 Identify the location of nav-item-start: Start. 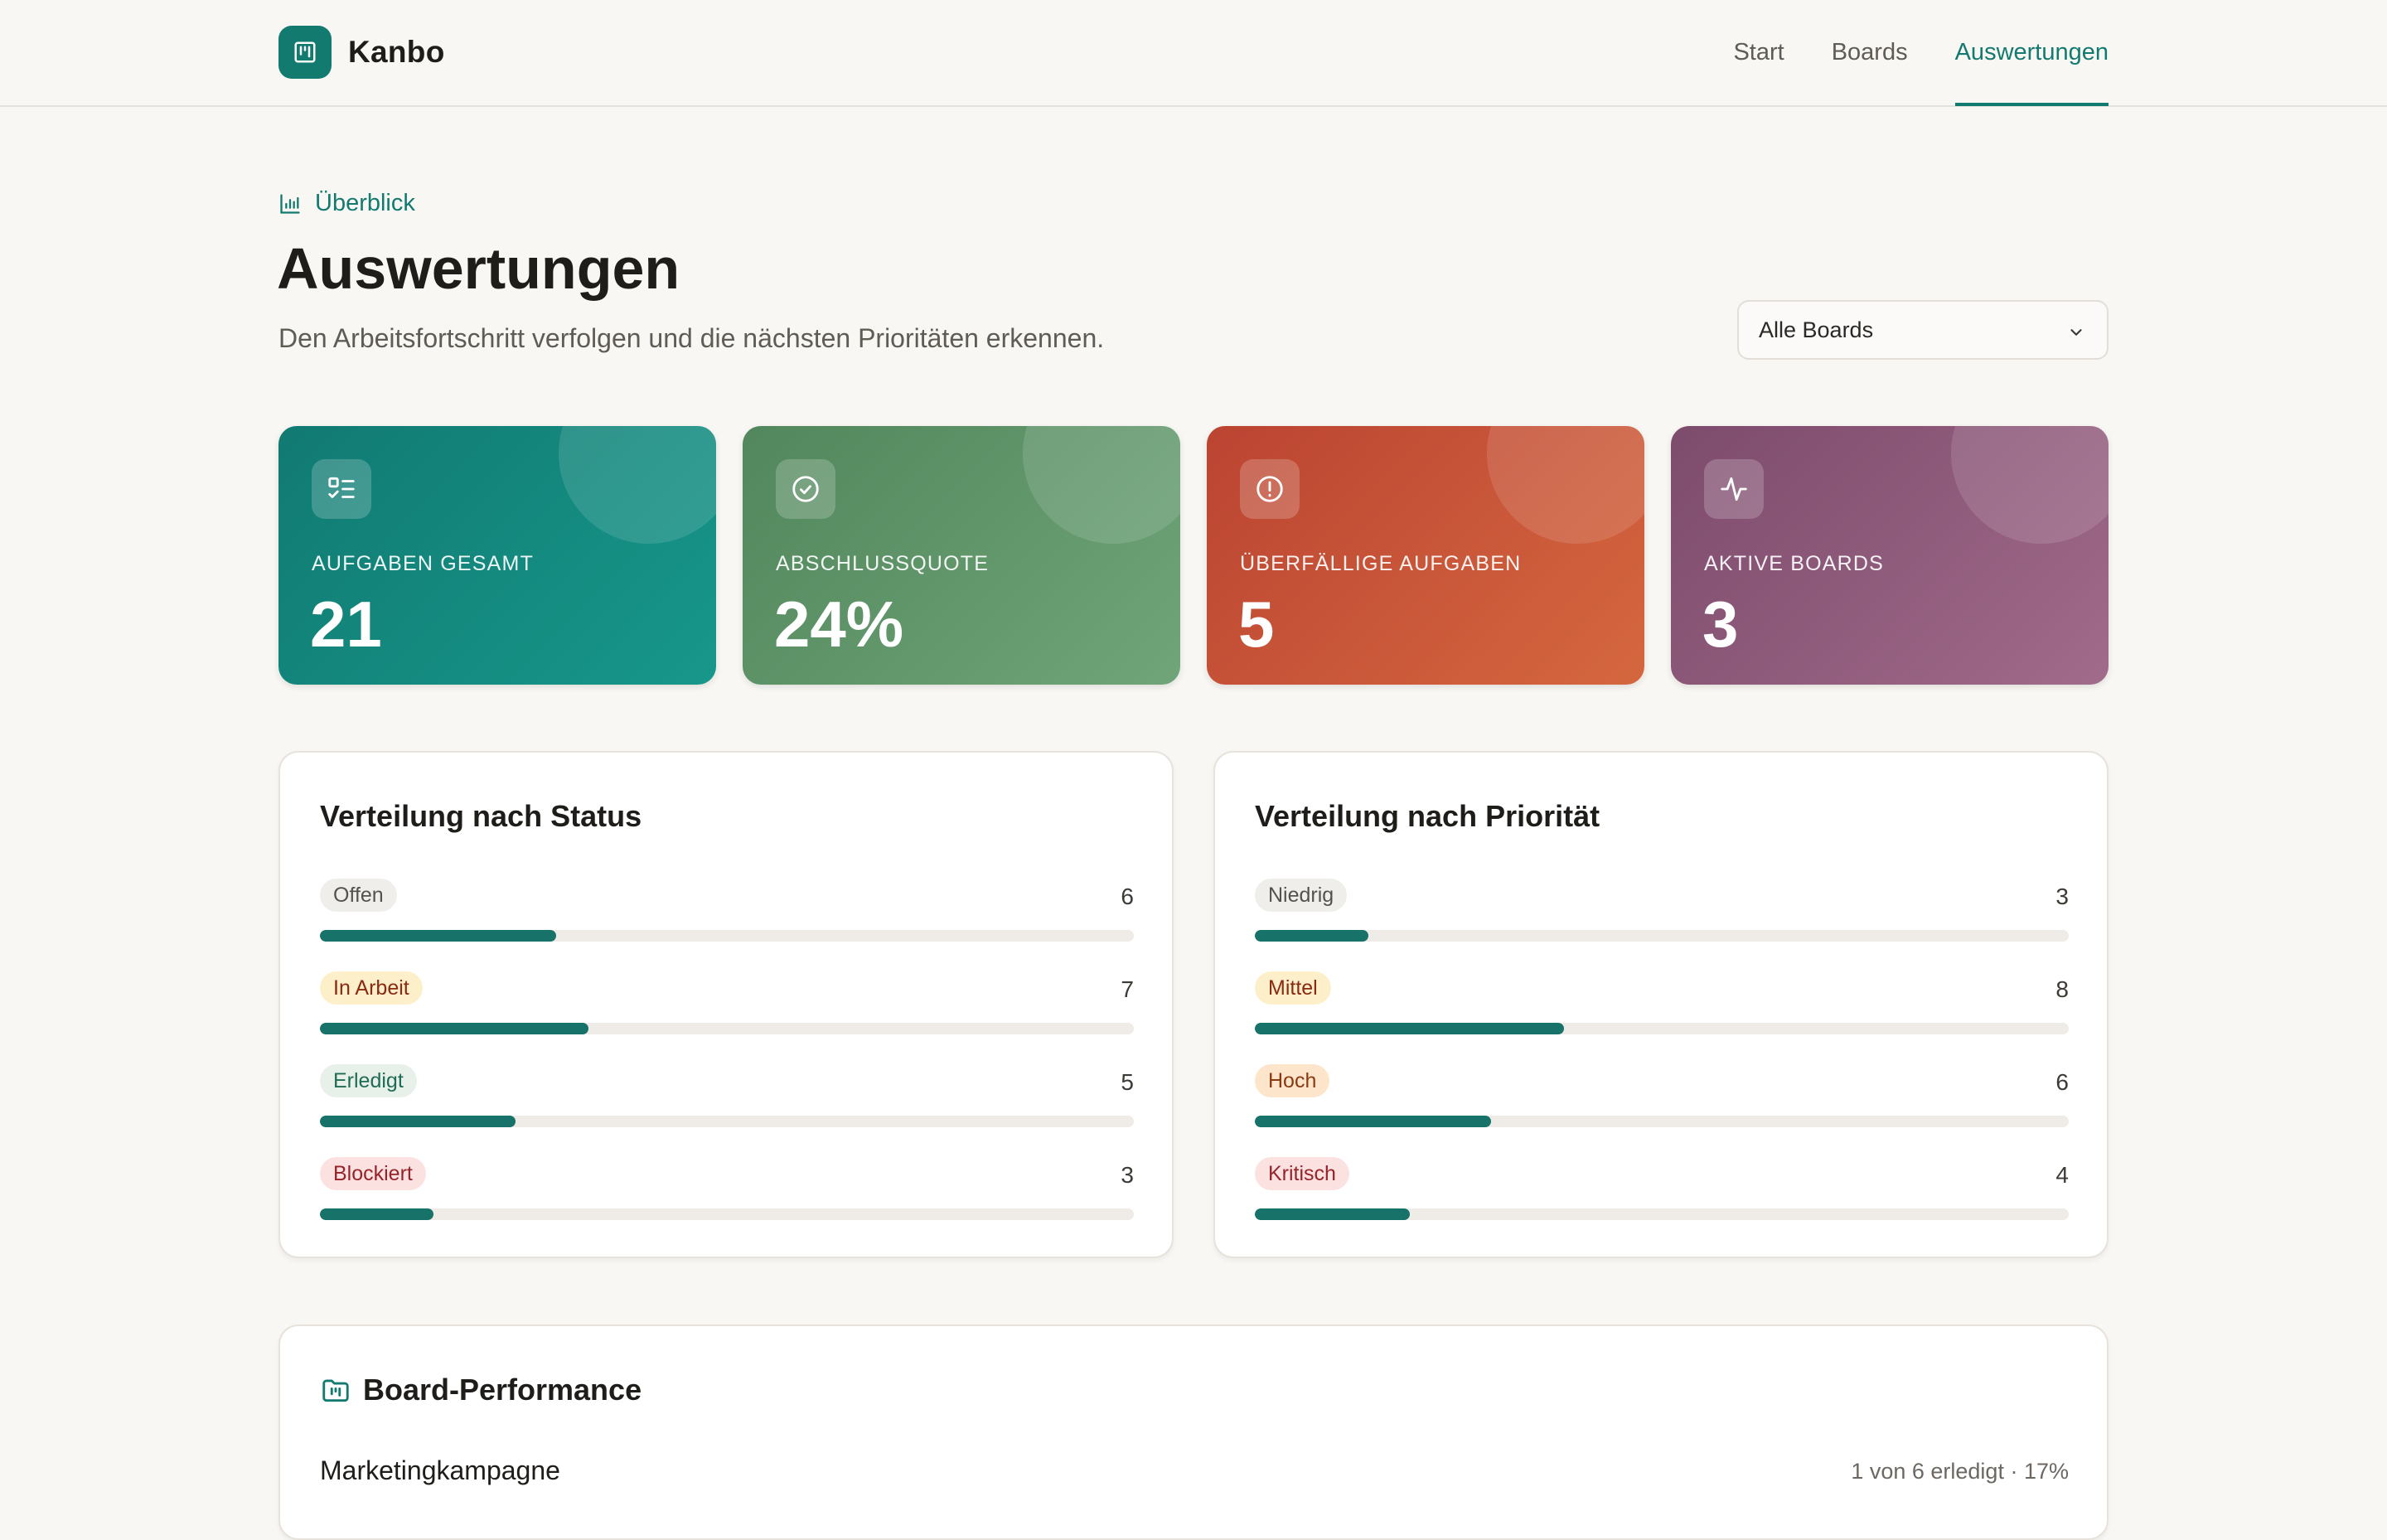
(1758, 53).